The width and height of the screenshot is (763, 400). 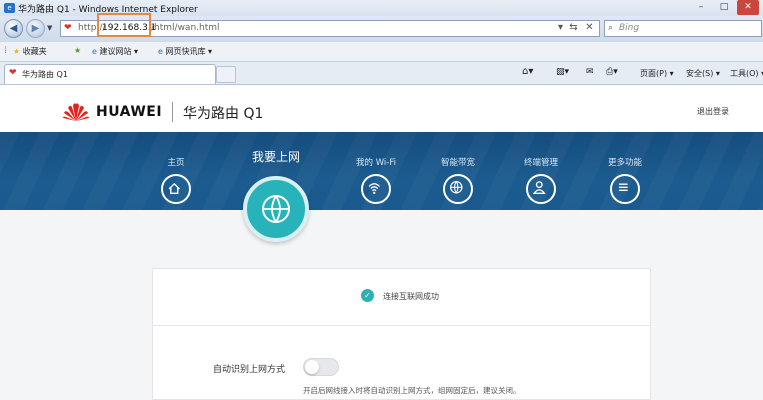 I want to click on new-tab-button, so click(x=226, y=74).